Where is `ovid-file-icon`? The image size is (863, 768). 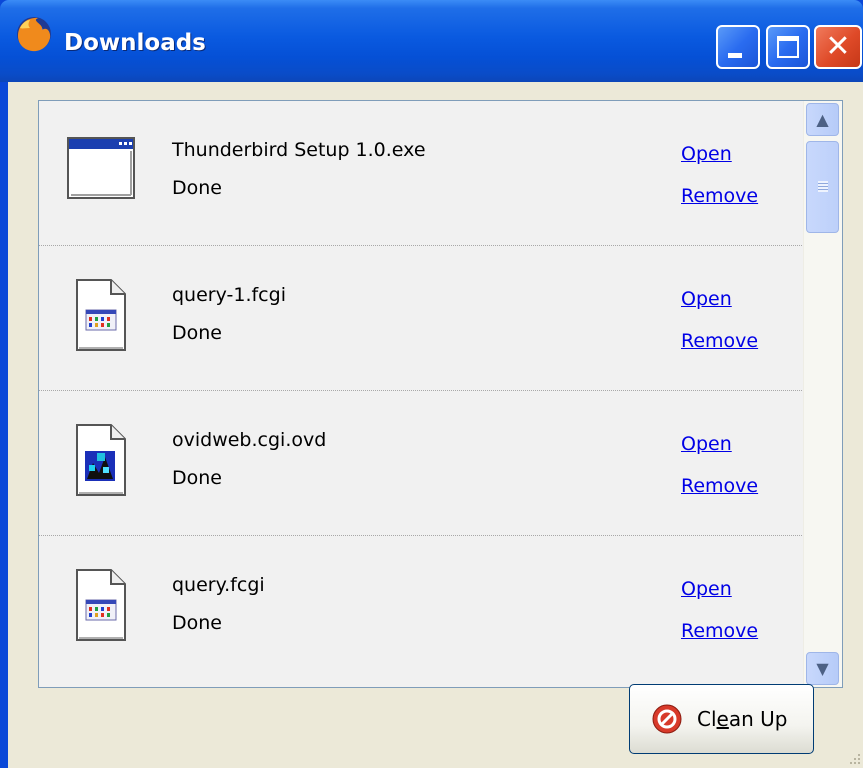 ovid-file-icon is located at coordinates (101, 460).